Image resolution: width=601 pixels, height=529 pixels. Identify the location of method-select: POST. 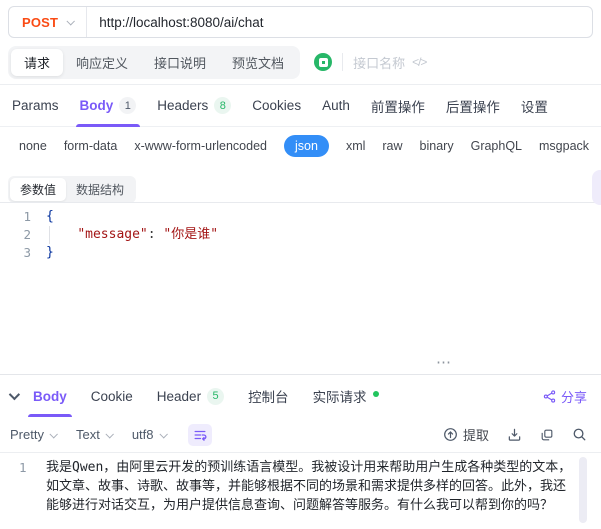
(47, 22).